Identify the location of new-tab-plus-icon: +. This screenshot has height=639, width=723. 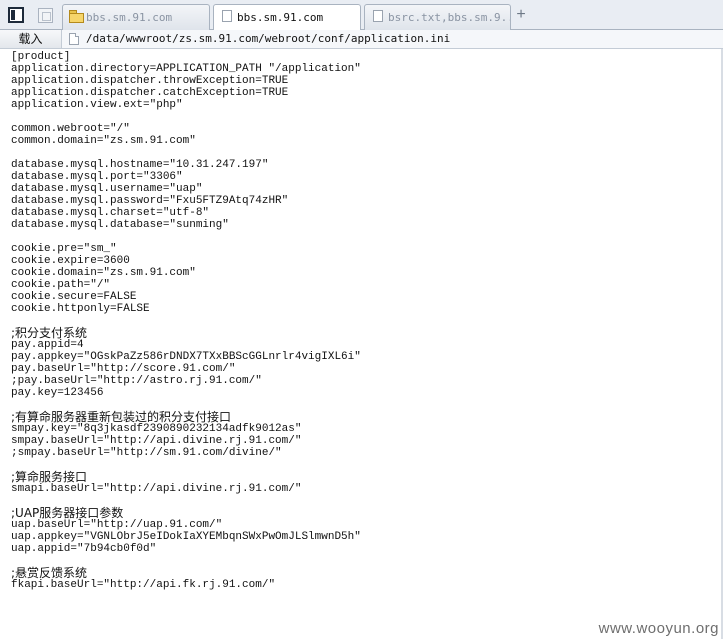
(521, 15).